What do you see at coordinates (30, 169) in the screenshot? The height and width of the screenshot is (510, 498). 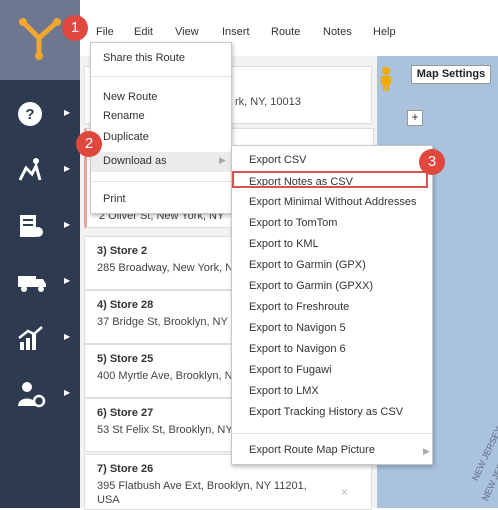 I see `route-people-icon` at bounding box center [30, 169].